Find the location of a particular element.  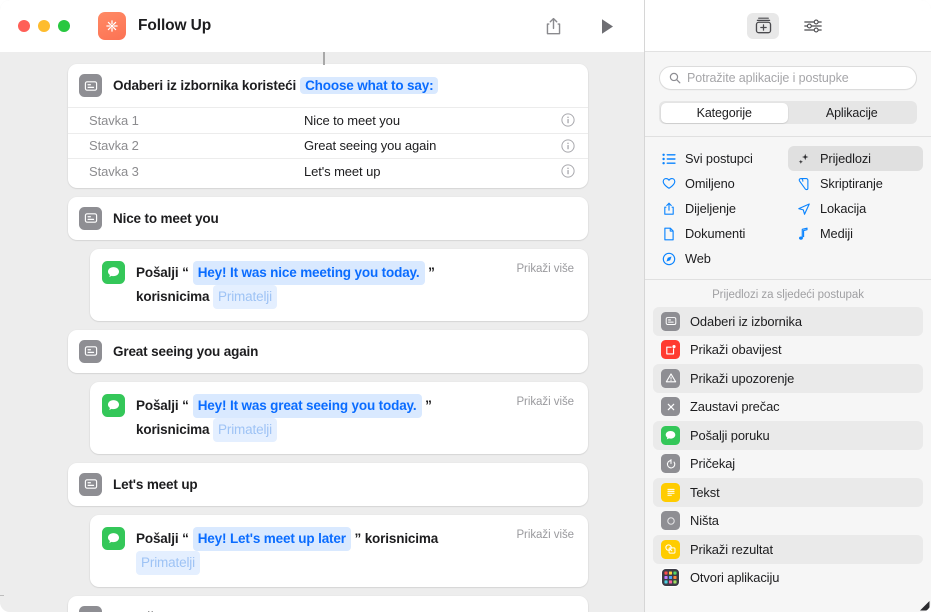

category-item-dijeljenje: Dijeljenje is located at coordinates (720, 208).